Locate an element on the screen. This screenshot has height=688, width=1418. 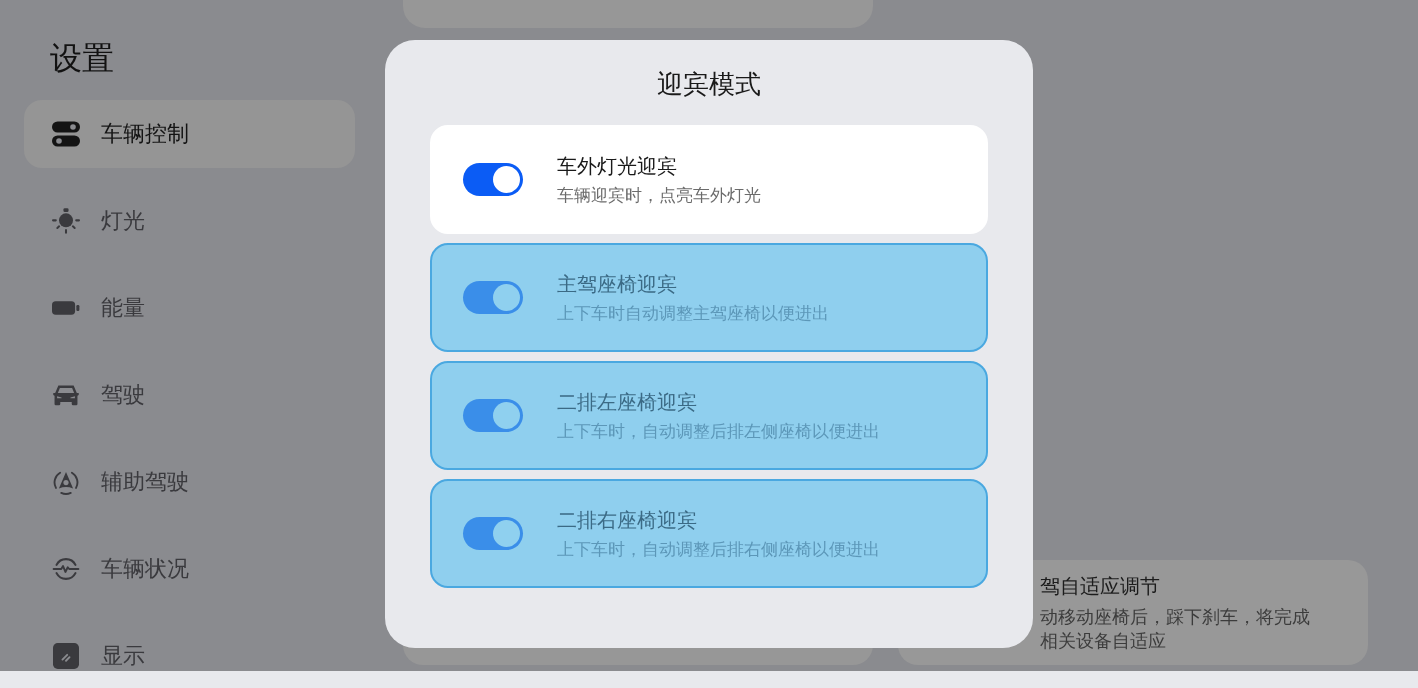
pulse-icon is located at coordinates (66, 569).